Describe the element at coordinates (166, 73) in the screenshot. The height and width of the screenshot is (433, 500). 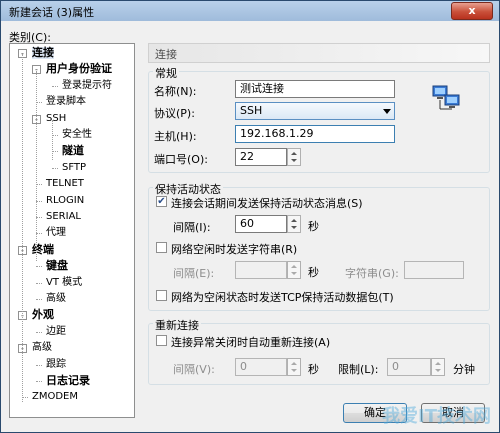
I see `general-group-label: 常规` at that location.